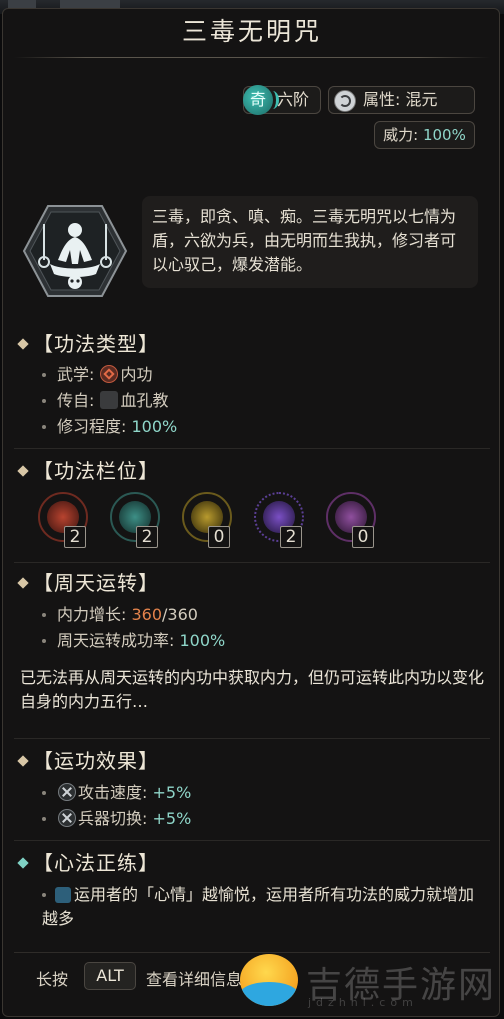 This screenshot has width=504, height=1019. I want to click on skill-slot-row: 2 2 0 2 0, so click(208, 524).